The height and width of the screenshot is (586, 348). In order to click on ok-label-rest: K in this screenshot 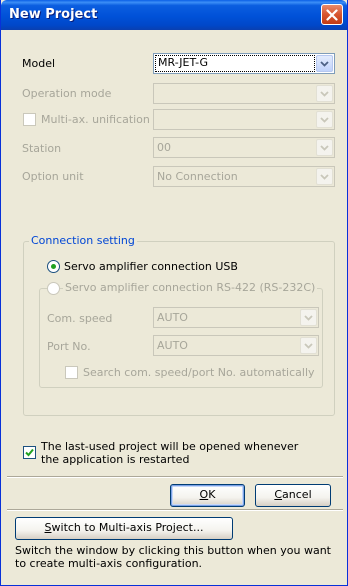, I will do `click(212, 494)`.